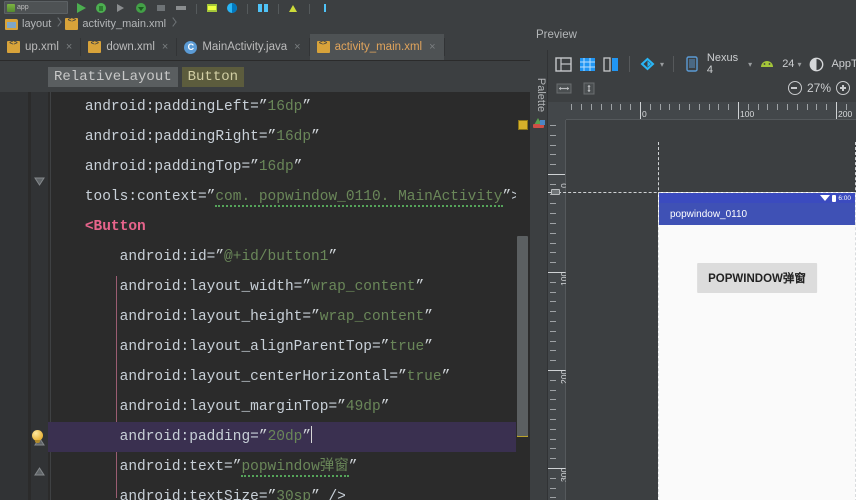  Describe the element at coordinates (757, 278) in the screenshot. I see `preview-button-popwindow: POPWINDOW弹窗` at that location.